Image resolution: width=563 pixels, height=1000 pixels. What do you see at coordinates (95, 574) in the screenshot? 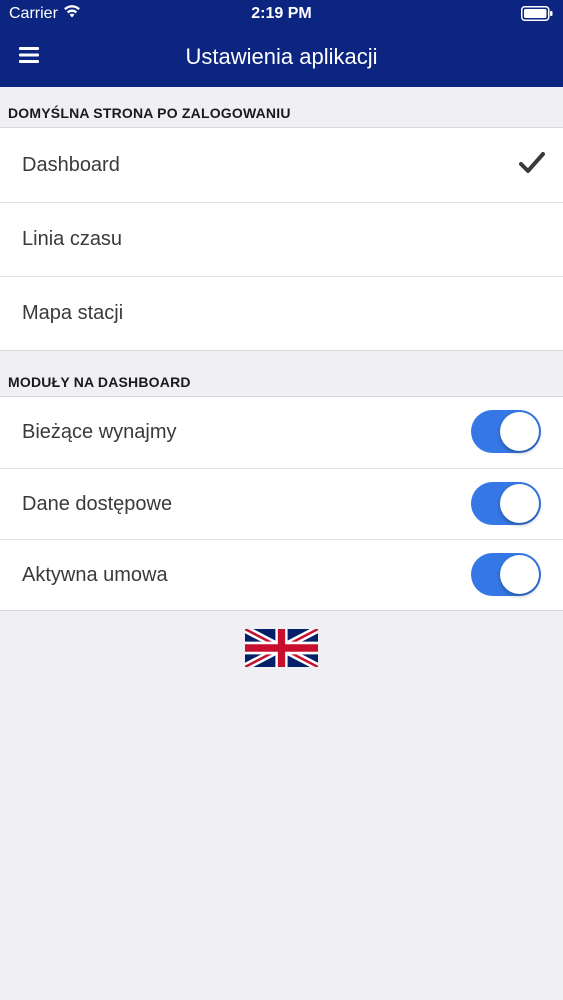
I see `module-label: Aktywna umowa` at bounding box center [95, 574].